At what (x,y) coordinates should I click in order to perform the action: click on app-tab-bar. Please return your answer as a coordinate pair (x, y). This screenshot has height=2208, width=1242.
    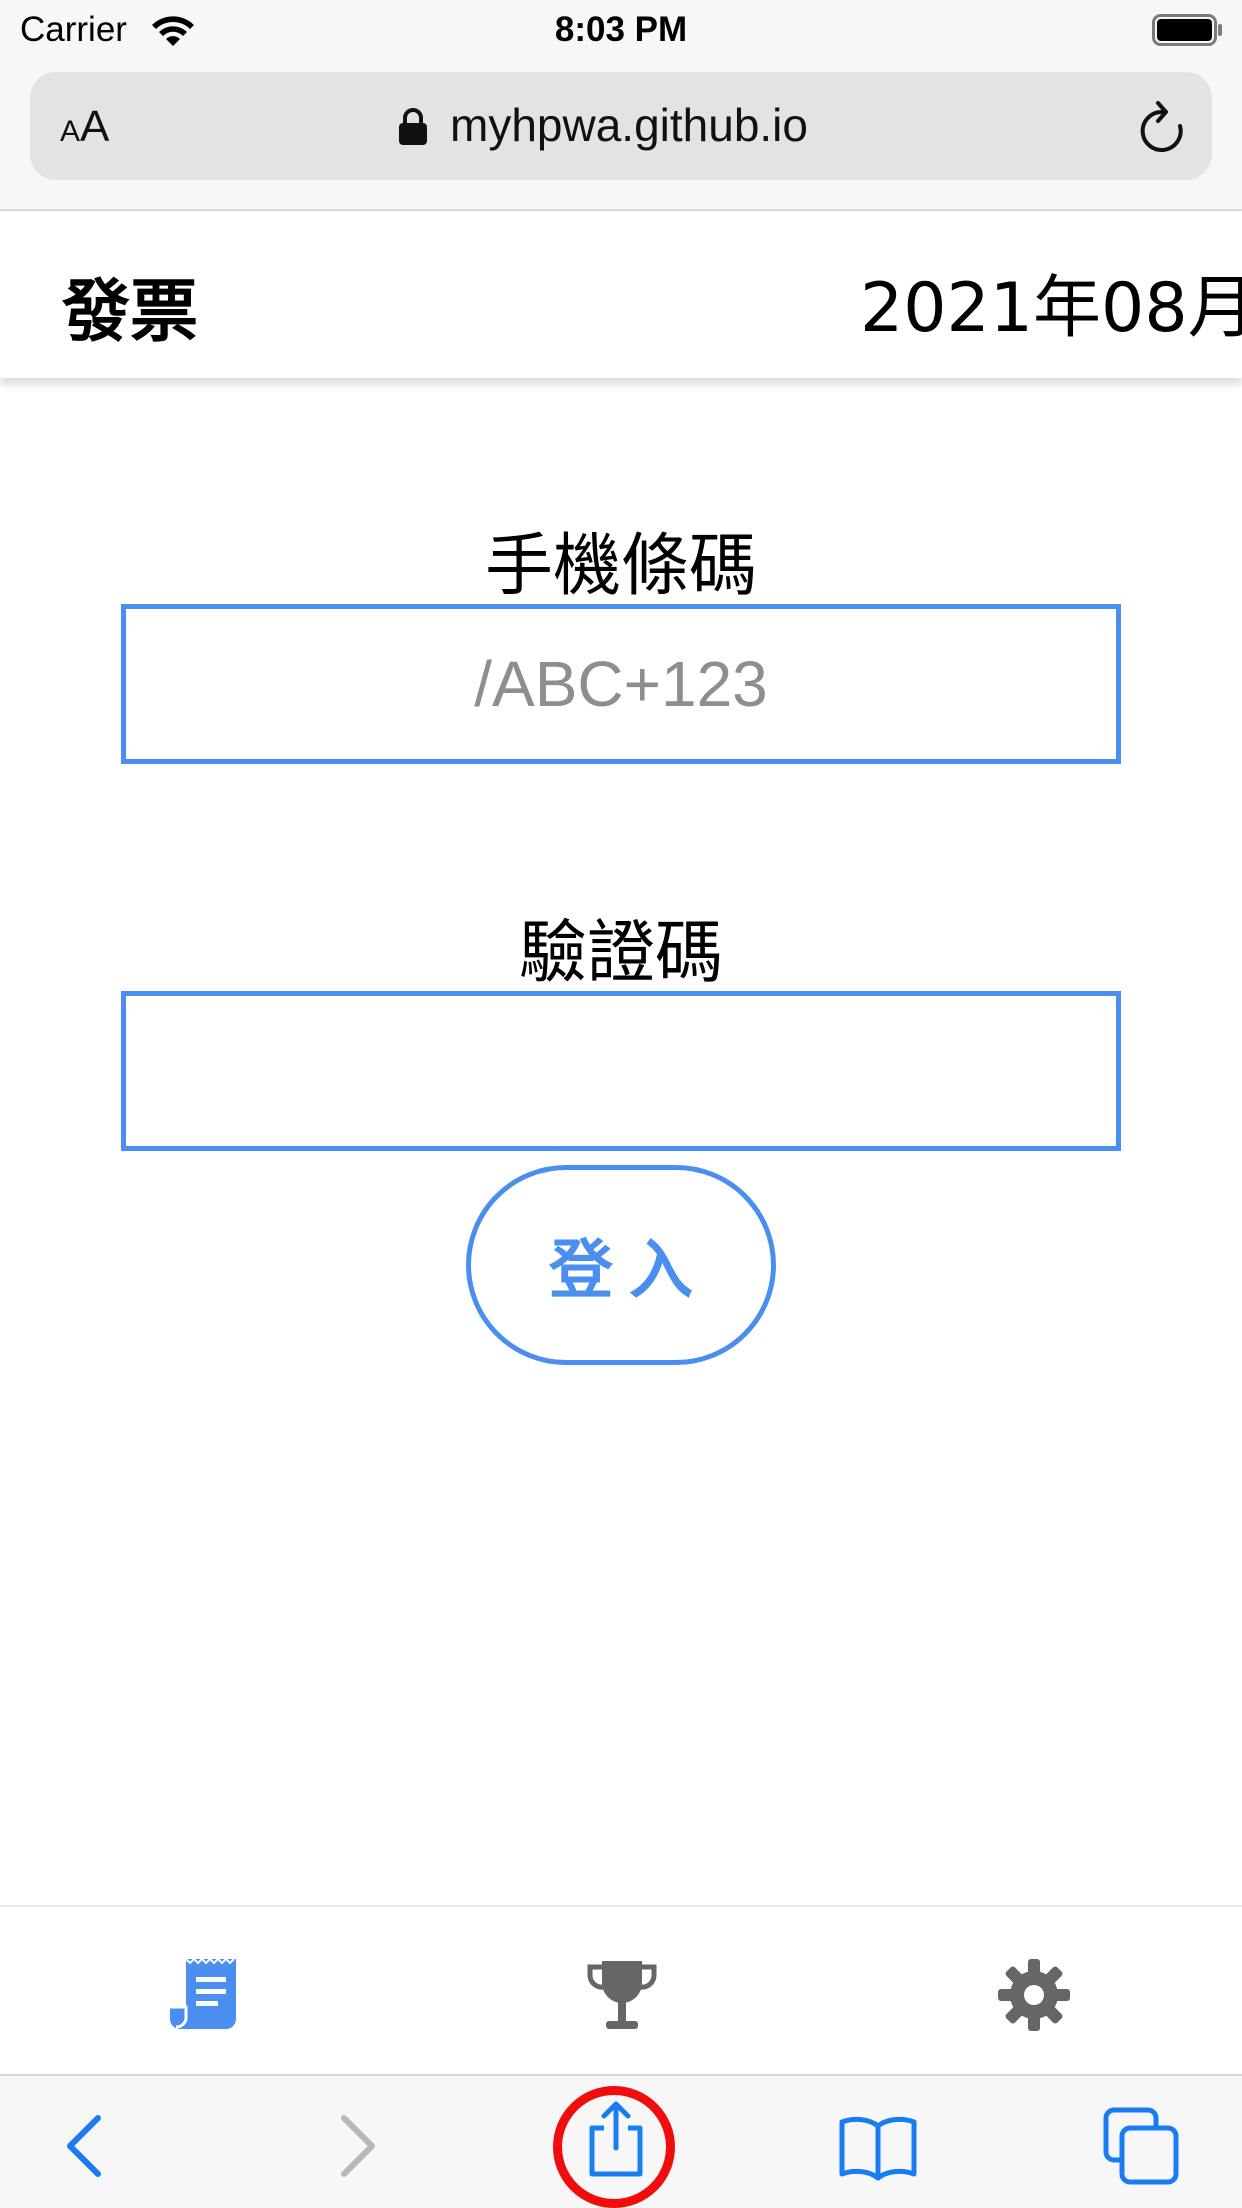
    Looking at the image, I should click on (621, 1989).